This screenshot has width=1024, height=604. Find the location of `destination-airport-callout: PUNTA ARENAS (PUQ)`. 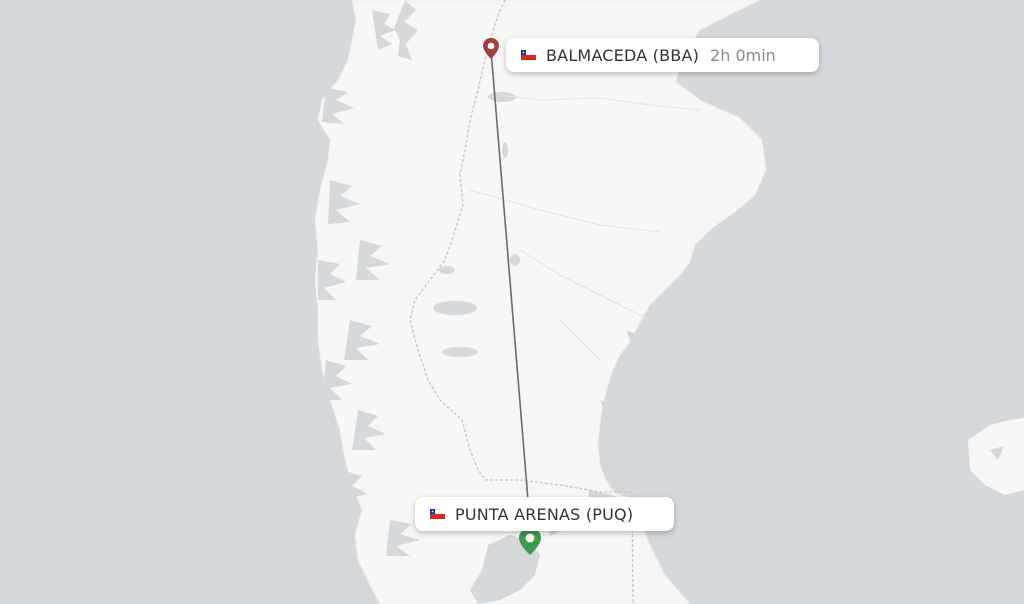

destination-airport-callout: PUNTA ARENAS (PUQ) is located at coordinates (544, 514).